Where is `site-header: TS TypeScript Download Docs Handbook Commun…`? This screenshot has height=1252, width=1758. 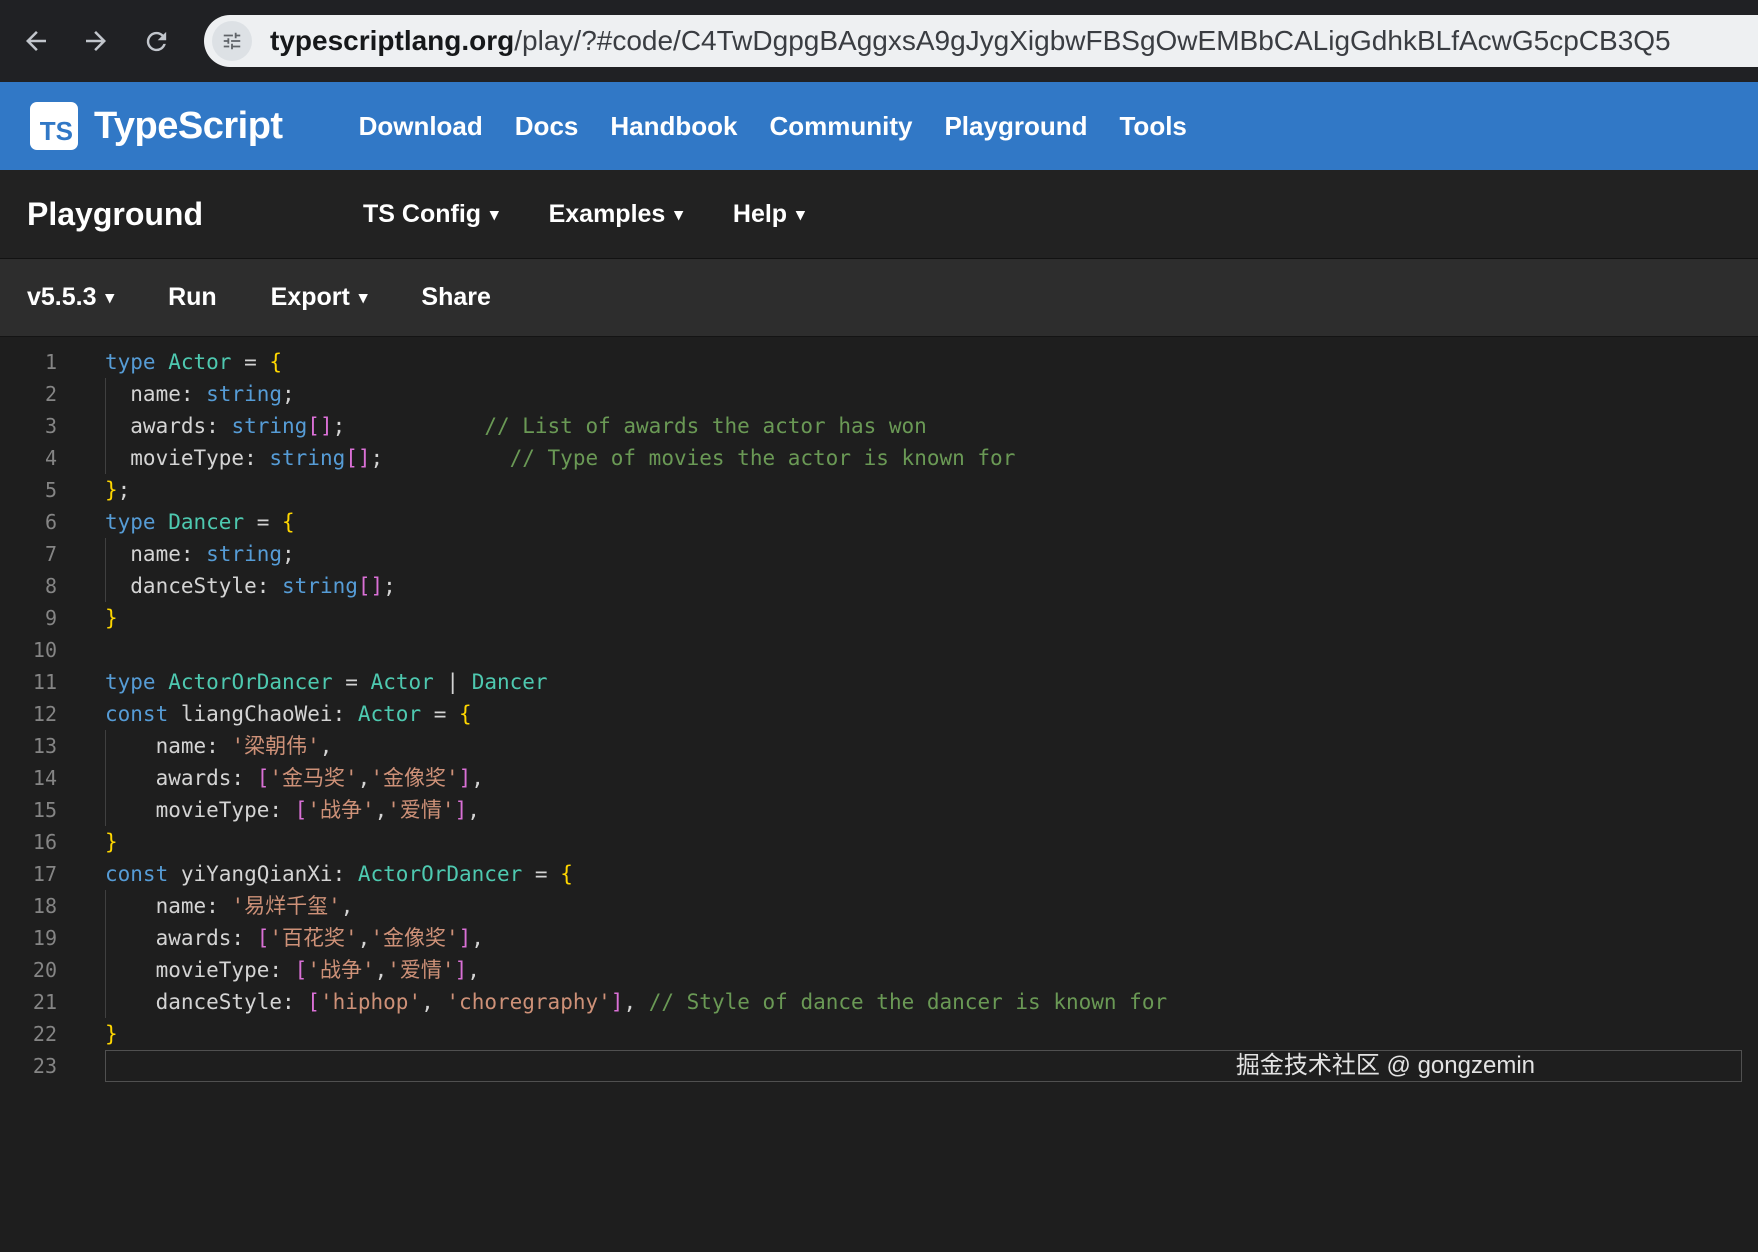 site-header: TS TypeScript Download Docs Handbook Commun… is located at coordinates (879, 126).